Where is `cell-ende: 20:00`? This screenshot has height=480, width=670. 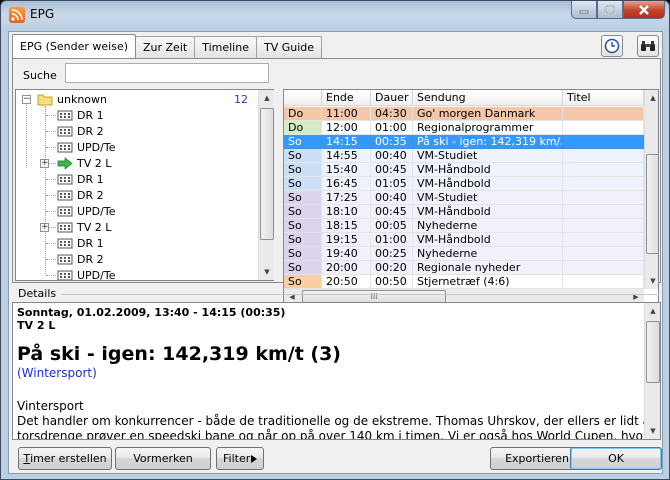
cell-ende: 20:00 is located at coordinates (346, 268).